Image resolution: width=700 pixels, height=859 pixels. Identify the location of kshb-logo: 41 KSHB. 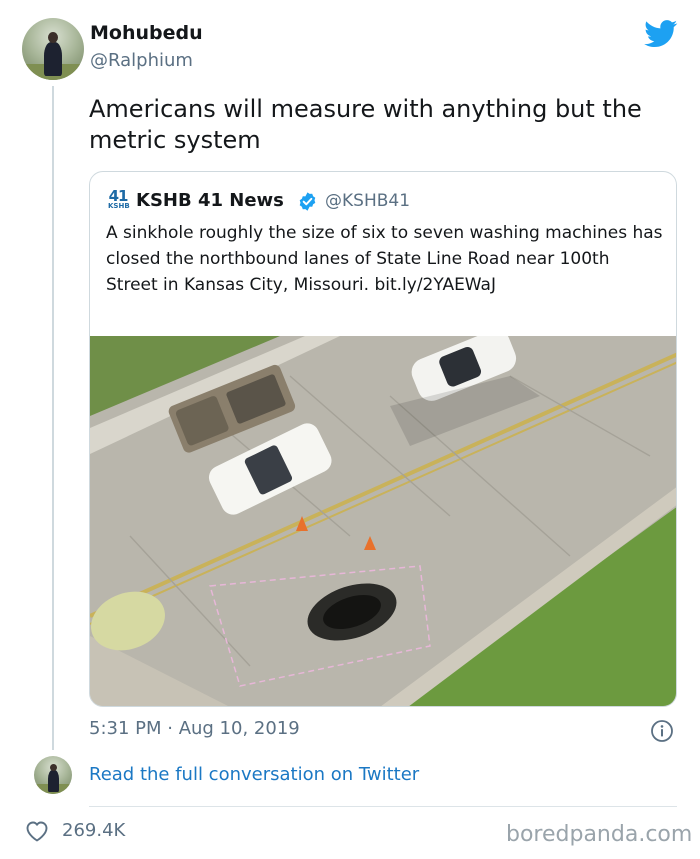
(119, 199).